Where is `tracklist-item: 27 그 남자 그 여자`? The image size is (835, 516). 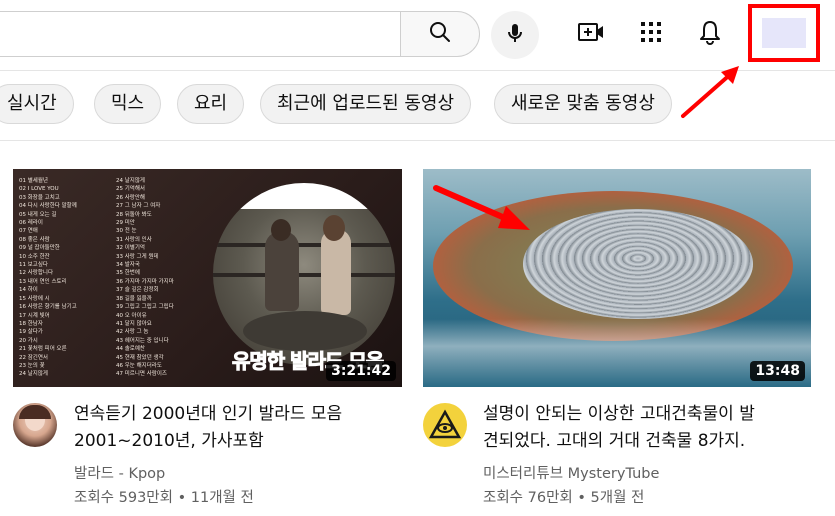 tracklist-item: 27 그 남자 그 여자 is located at coordinates (138, 206).